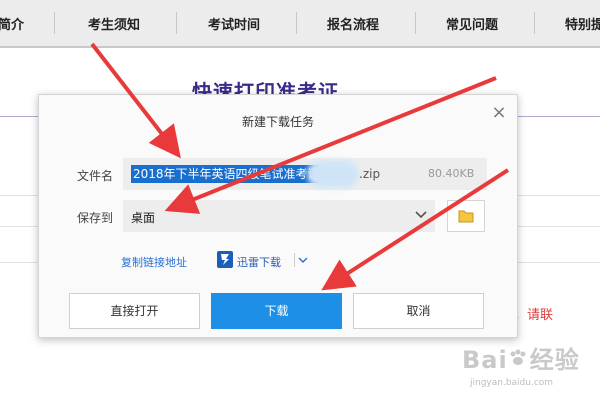 This screenshot has height=400, width=600. What do you see at coordinates (485, 360) in the screenshot?
I see `watermark-brand-left: Bai` at bounding box center [485, 360].